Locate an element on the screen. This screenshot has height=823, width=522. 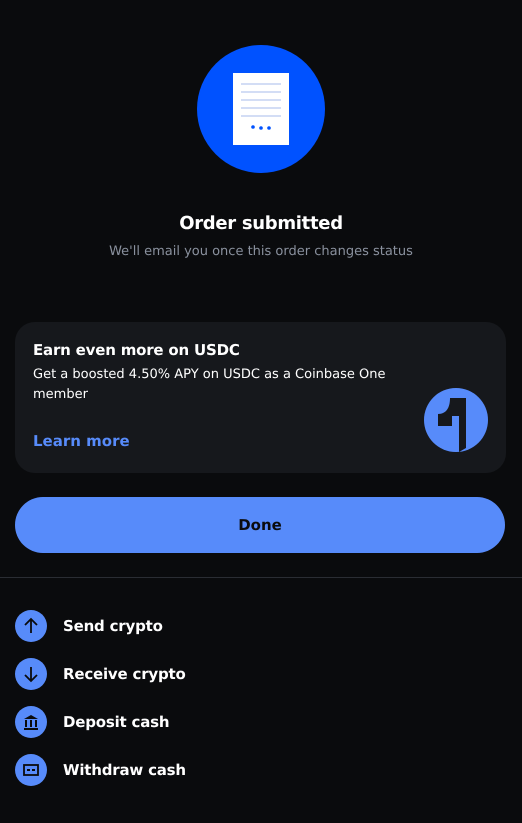
title: Order submitted is located at coordinates (261, 223).